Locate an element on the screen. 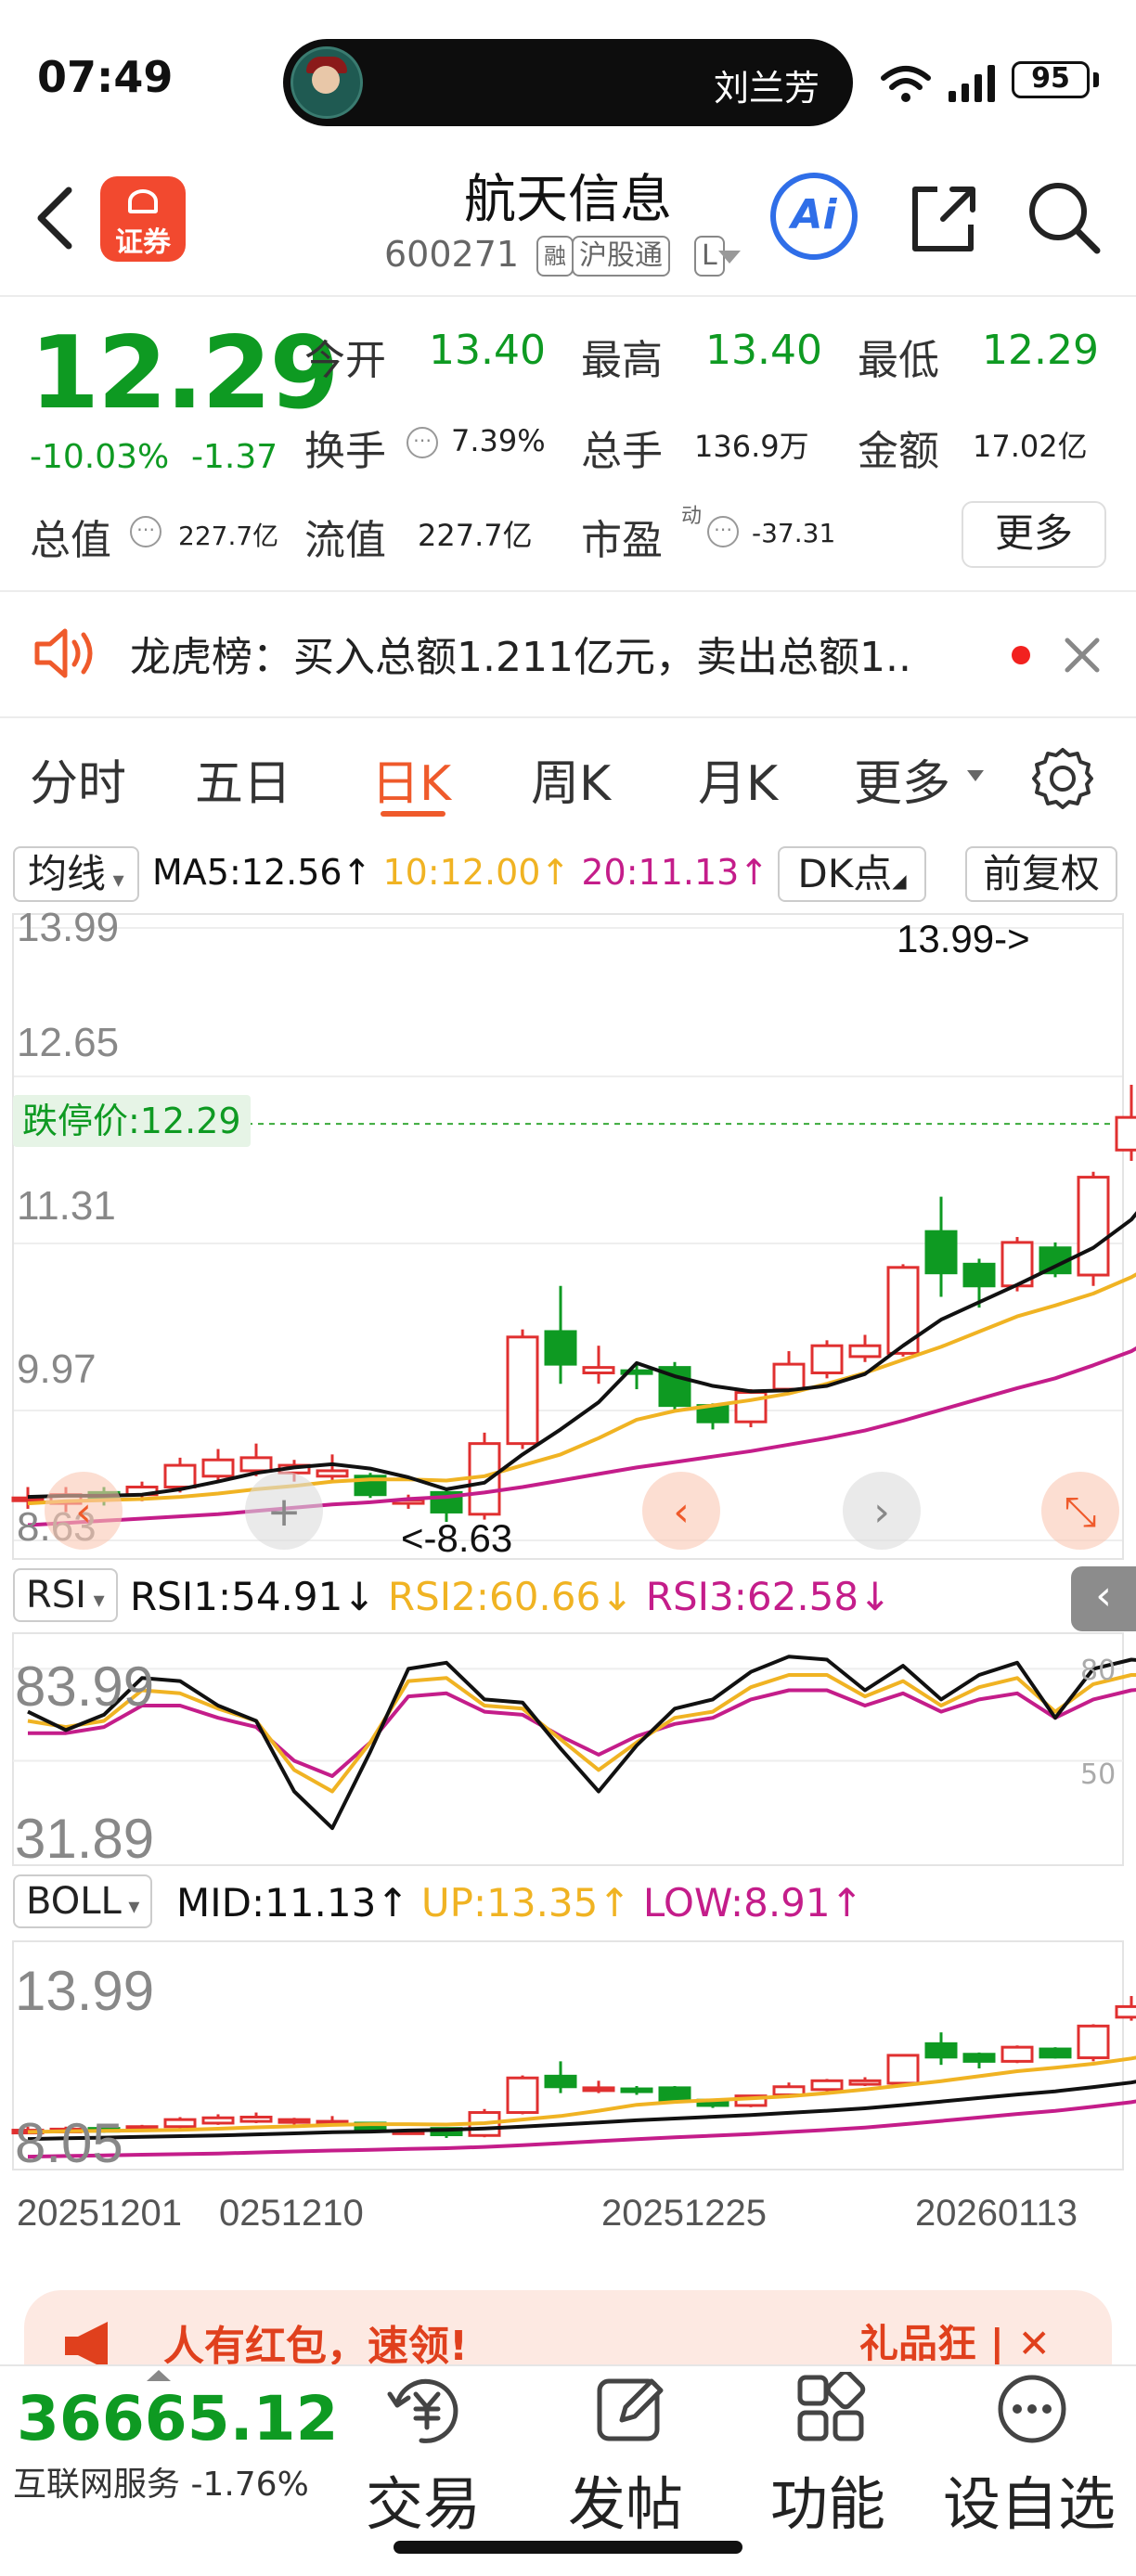  app-logo: 证券 is located at coordinates (143, 219).